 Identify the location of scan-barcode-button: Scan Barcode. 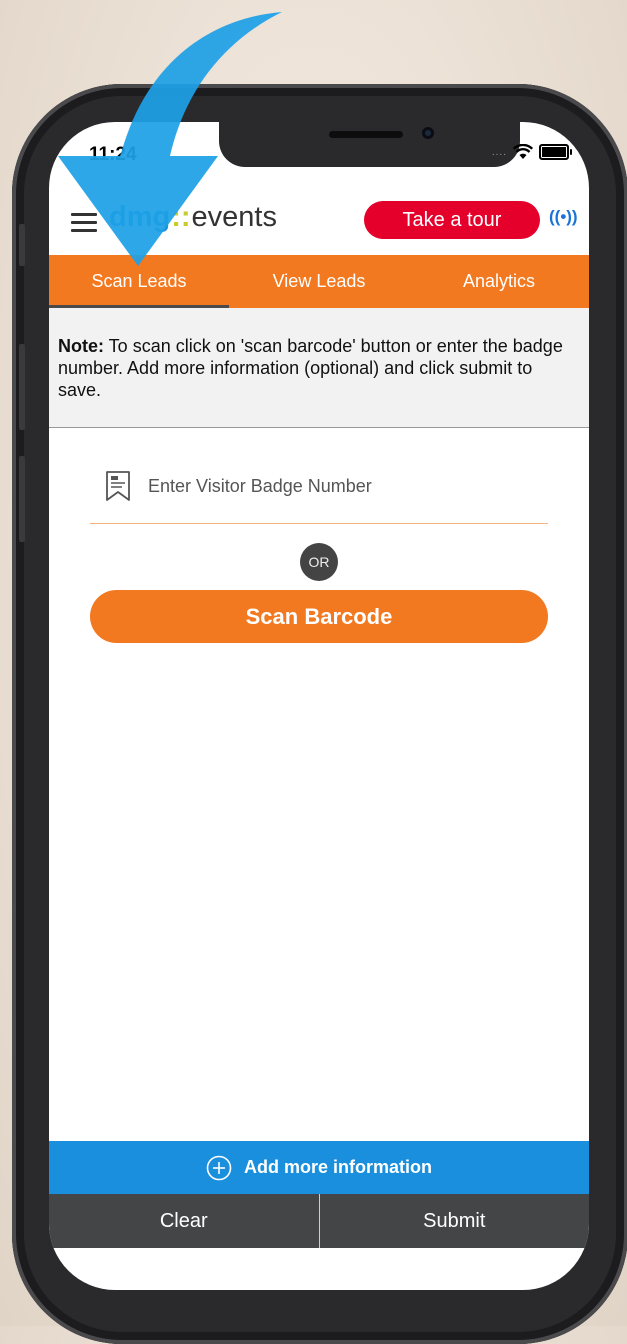
(319, 616).